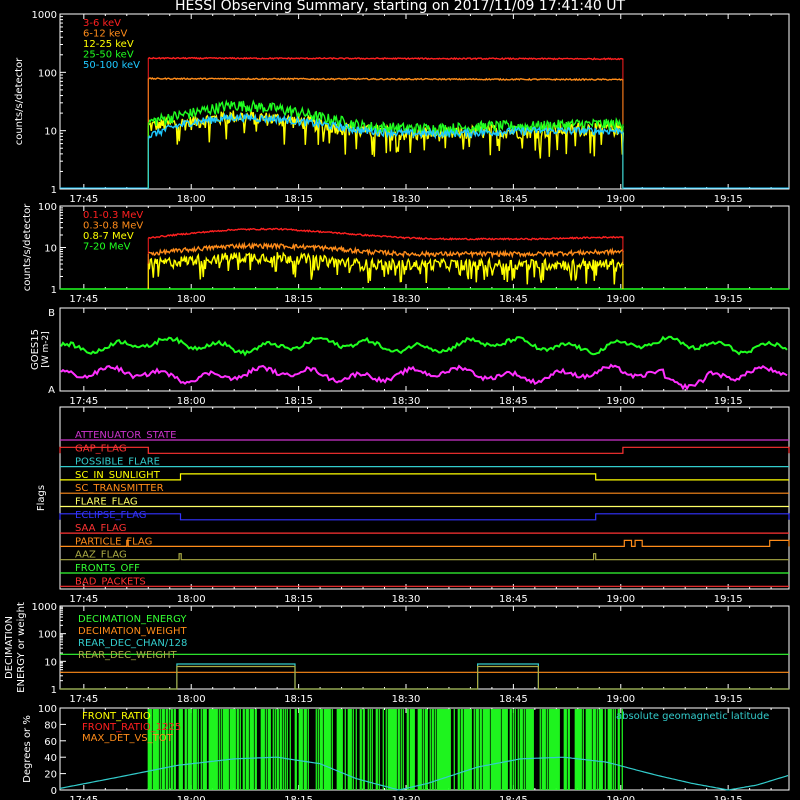  Describe the element at coordinates (50, 725) in the screenshot. I see `panel-6-y-tick-label: 80` at that location.